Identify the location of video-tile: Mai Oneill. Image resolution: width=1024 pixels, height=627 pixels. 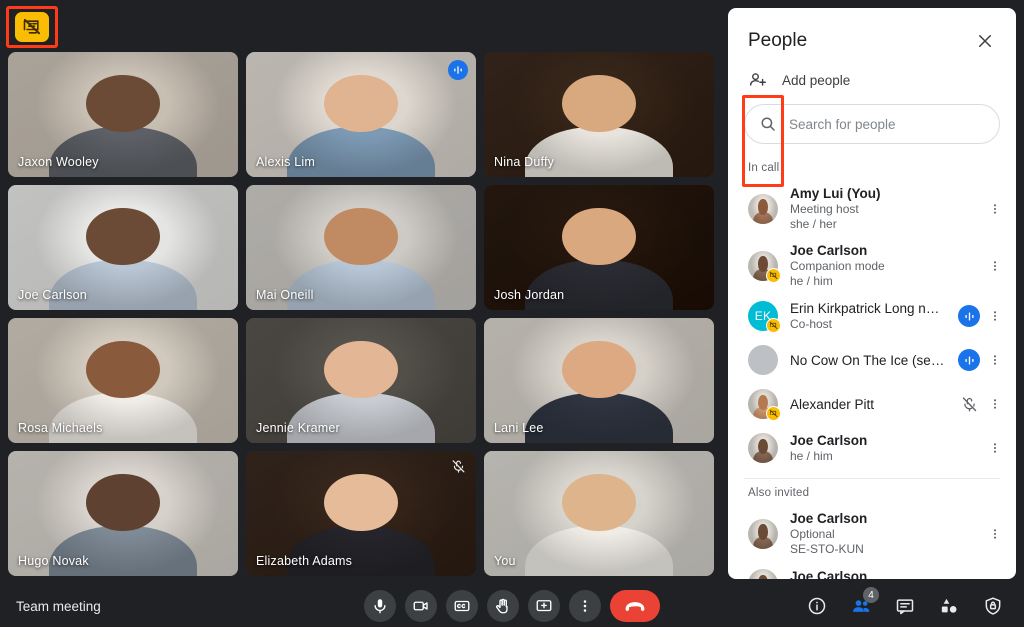
(361, 247).